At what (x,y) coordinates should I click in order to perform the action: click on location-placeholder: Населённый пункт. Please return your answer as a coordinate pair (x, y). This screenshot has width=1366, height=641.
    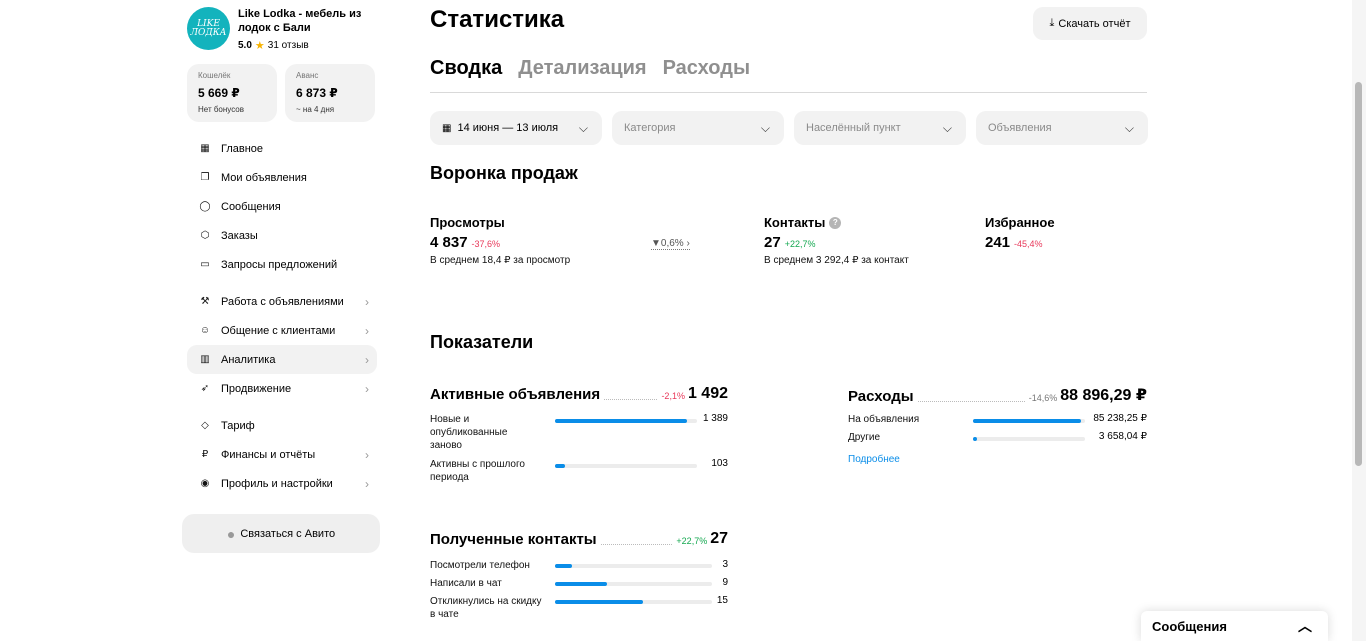
    Looking at the image, I should click on (853, 128).